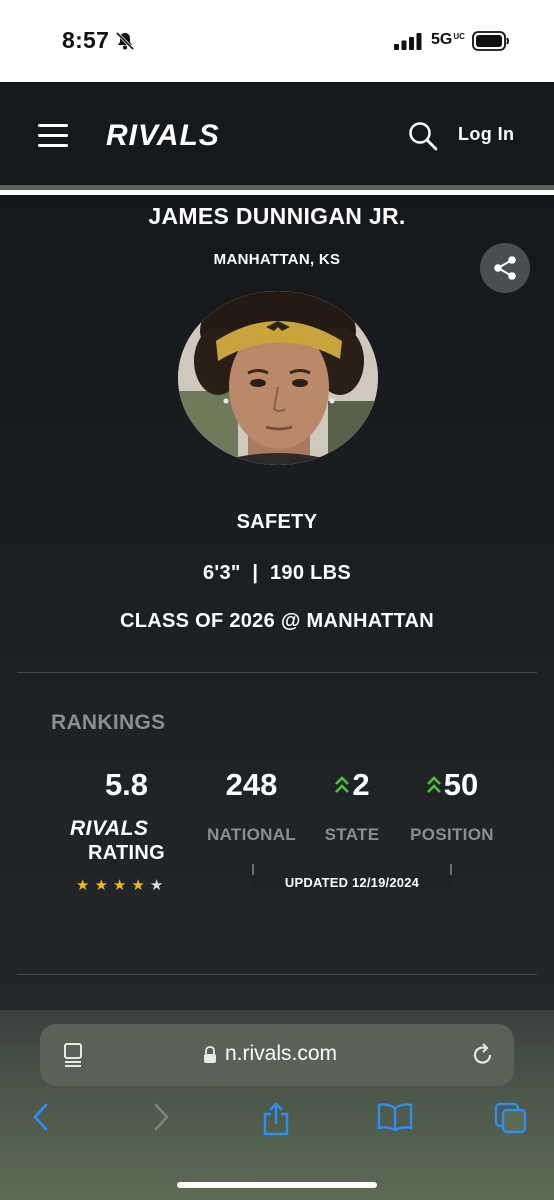  What do you see at coordinates (461, 784) in the screenshot?
I see `position-rank-number: 50` at bounding box center [461, 784].